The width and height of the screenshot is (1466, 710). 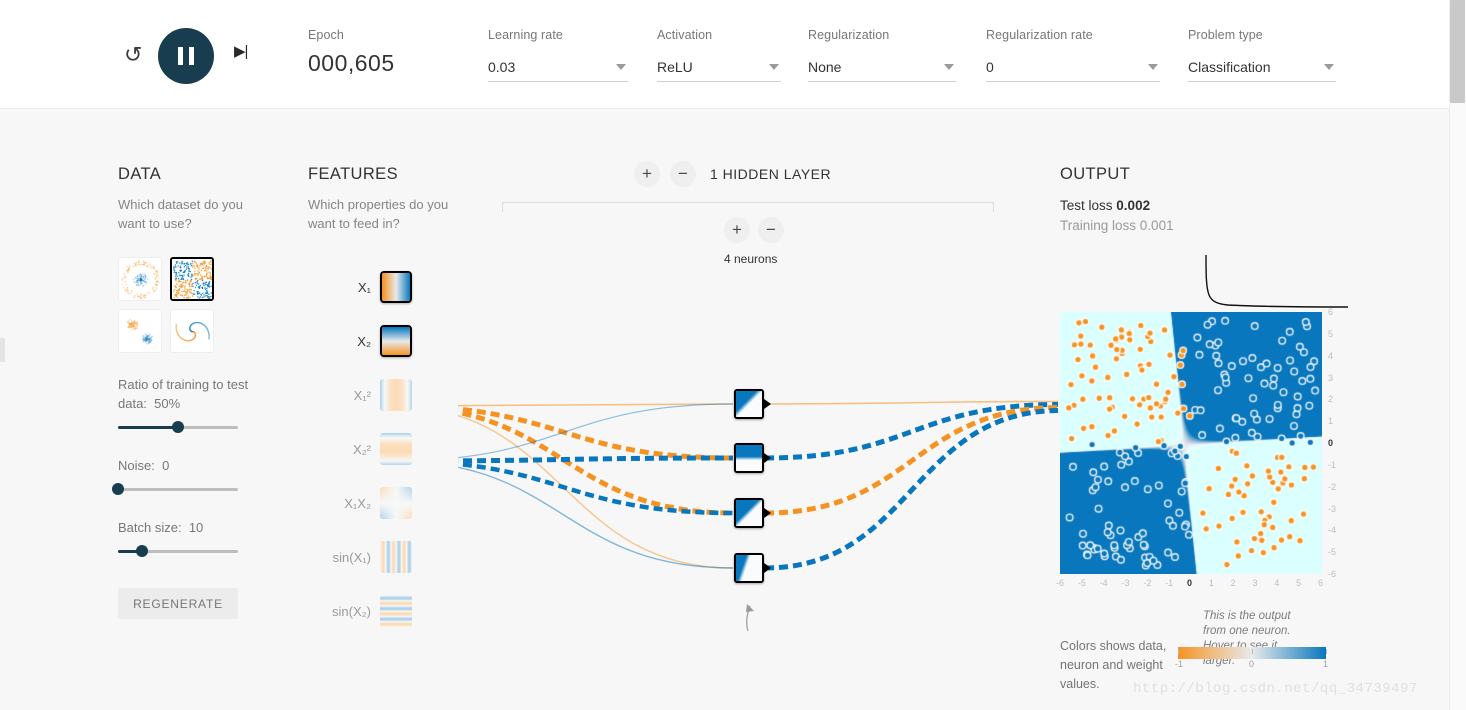 What do you see at coordinates (360, 557) in the screenshot?
I see `feature-row-5: sin(X₁)` at bounding box center [360, 557].